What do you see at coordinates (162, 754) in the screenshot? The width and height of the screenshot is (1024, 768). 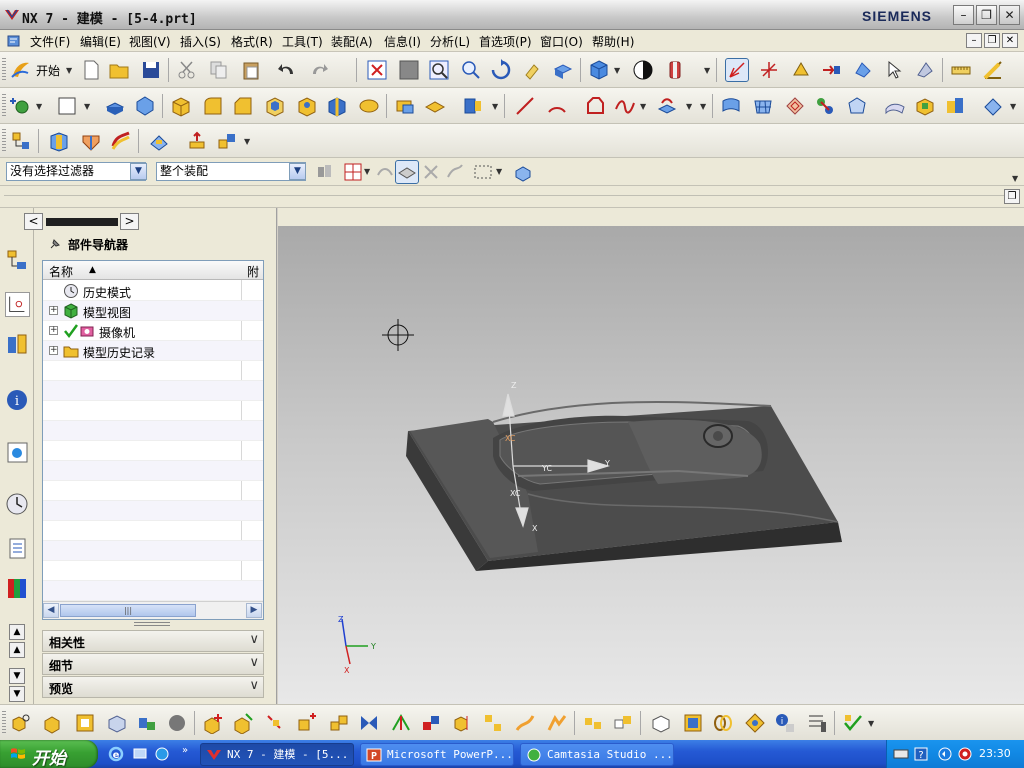 I see `media-quicklaunch-icon` at bounding box center [162, 754].